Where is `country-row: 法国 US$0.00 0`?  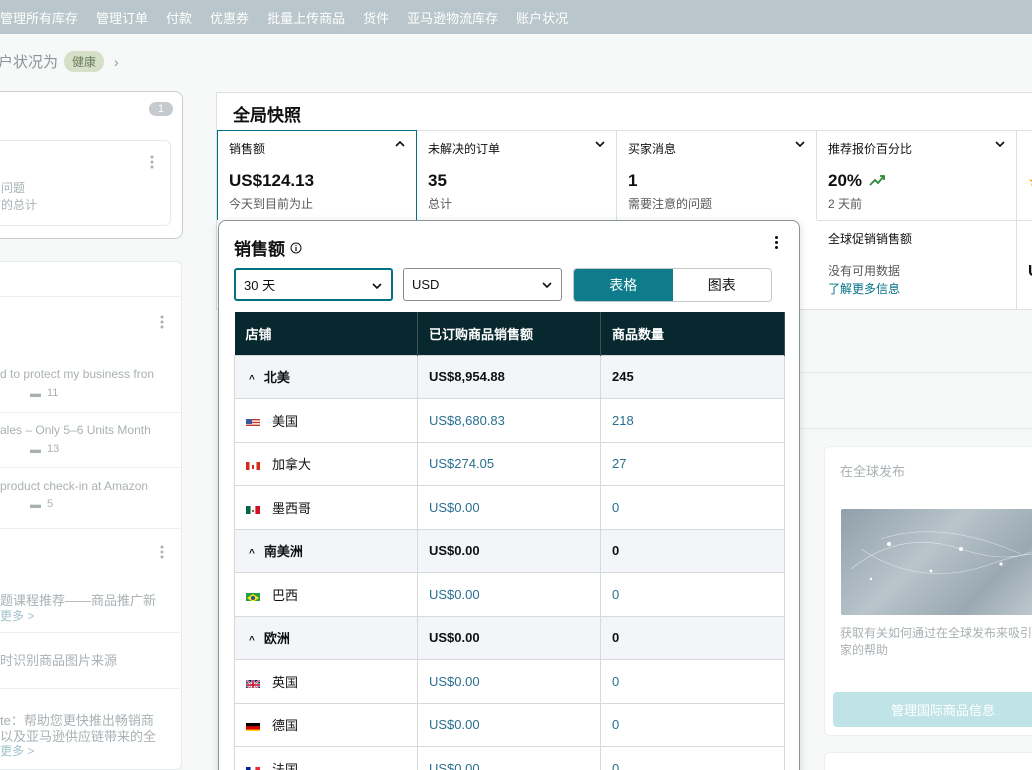 country-row: 法国 US$0.00 0 is located at coordinates (509, 758).